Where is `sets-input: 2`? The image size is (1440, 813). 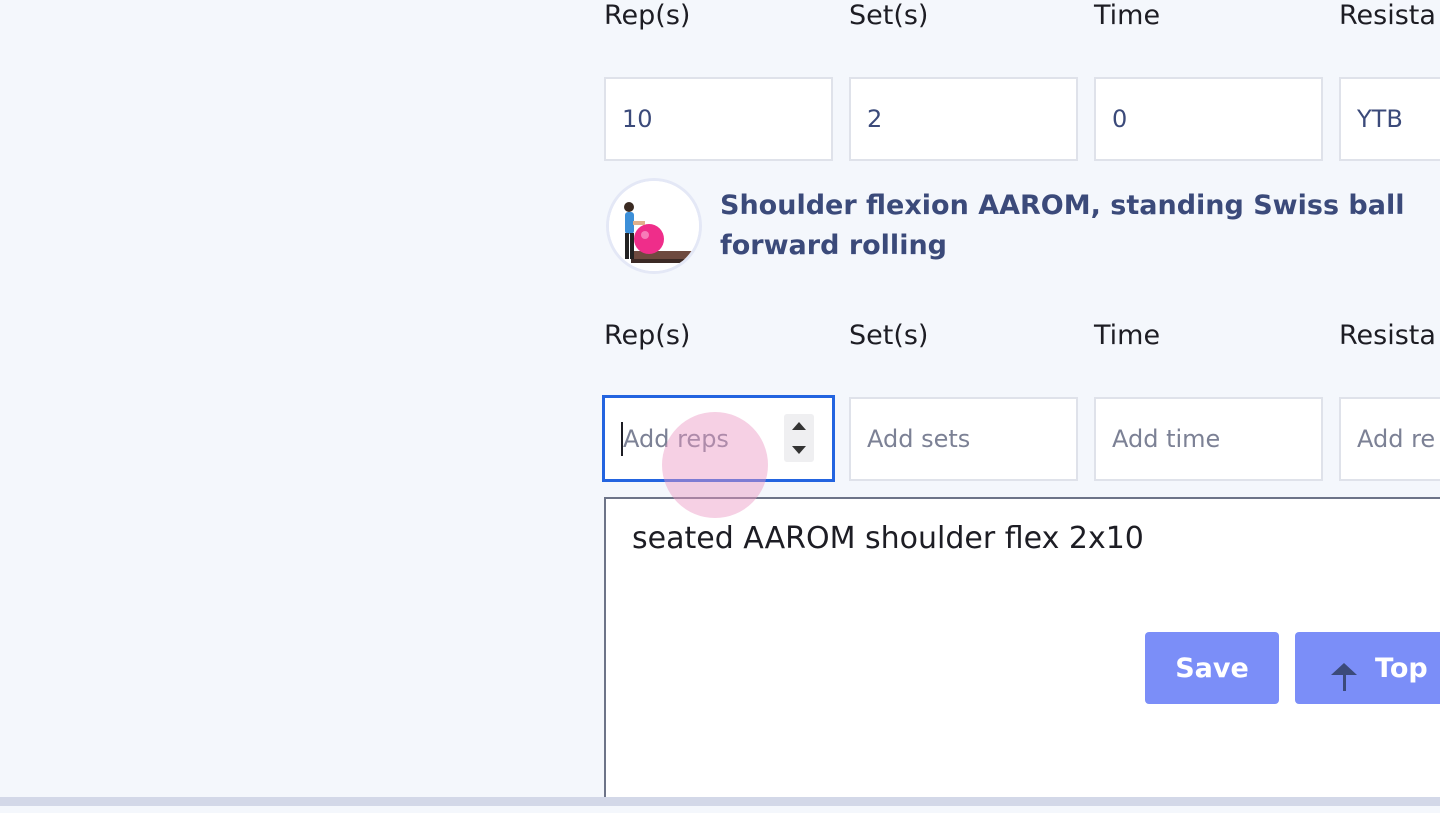
sets-input: 2 is located at coordinates (963, 119).